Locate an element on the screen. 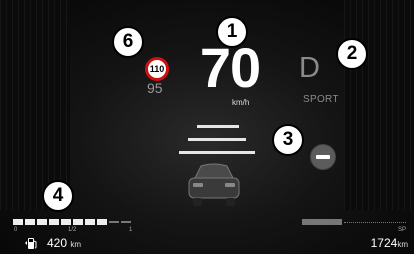  left-tunnel-wall is located at coordinates (35, 105).